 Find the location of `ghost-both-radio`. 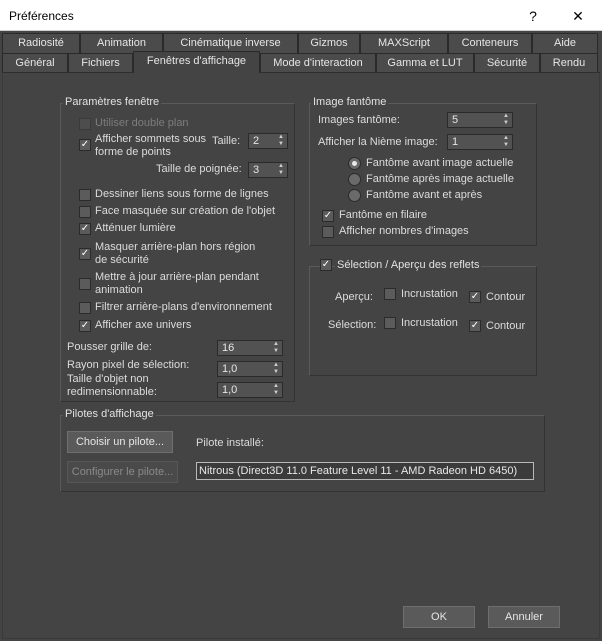

ghost-both-radio is located at coordinates (354, 195).